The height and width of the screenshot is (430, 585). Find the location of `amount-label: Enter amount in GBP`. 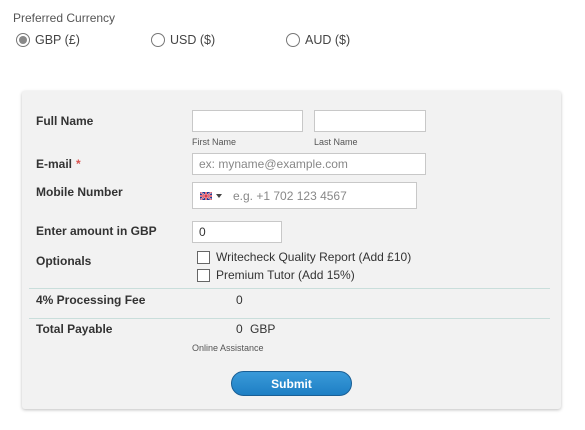

amount-label: Enter amount in GBP is located at coordinates (96, 231).